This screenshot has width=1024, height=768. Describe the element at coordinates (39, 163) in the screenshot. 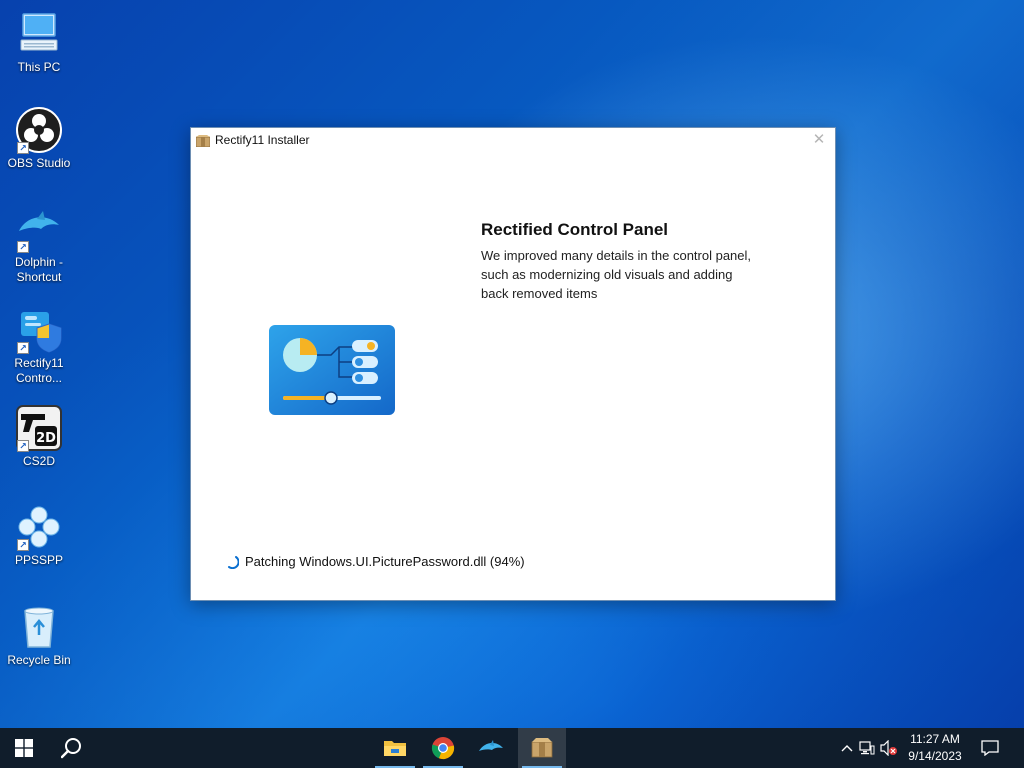

I see `desktop-icon-label: OBS Studio` at that location.